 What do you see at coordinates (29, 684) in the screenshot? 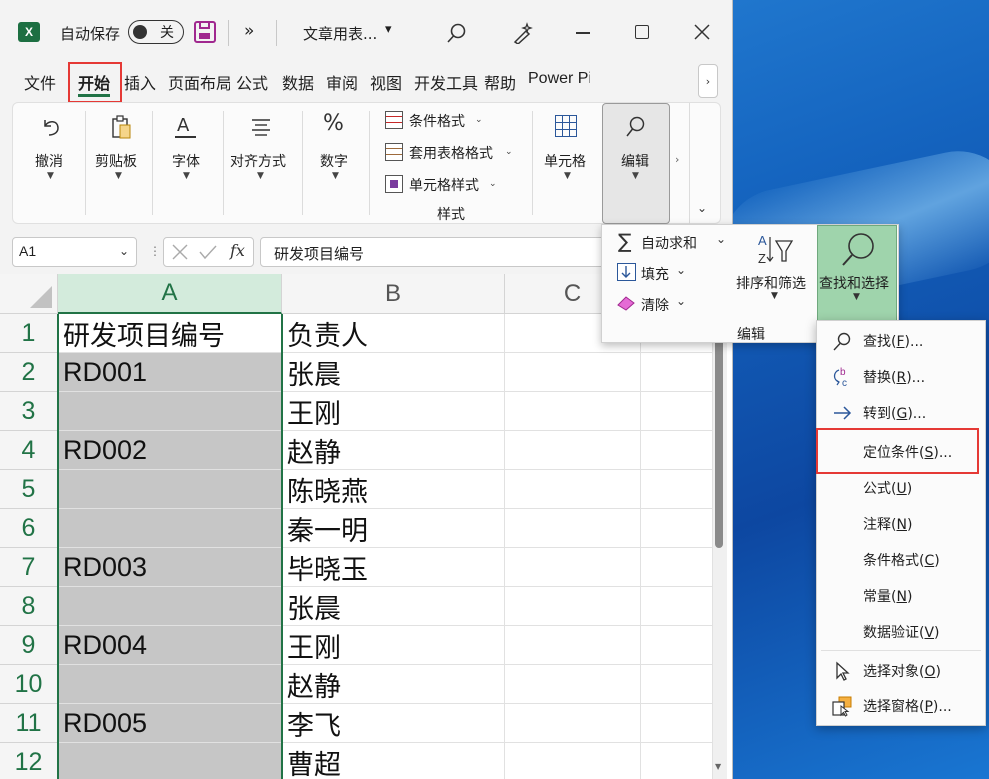
I see `row-header: 10` at bounding box center [29, 684].